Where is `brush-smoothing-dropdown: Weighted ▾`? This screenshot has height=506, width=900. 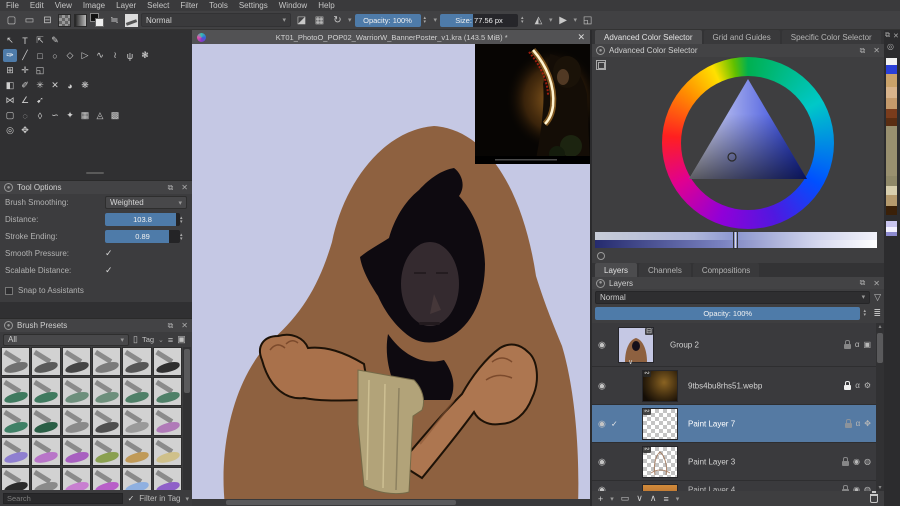 brush-smoothing-dropdown: Weighted ▾ is located at coordinates (146, 202).